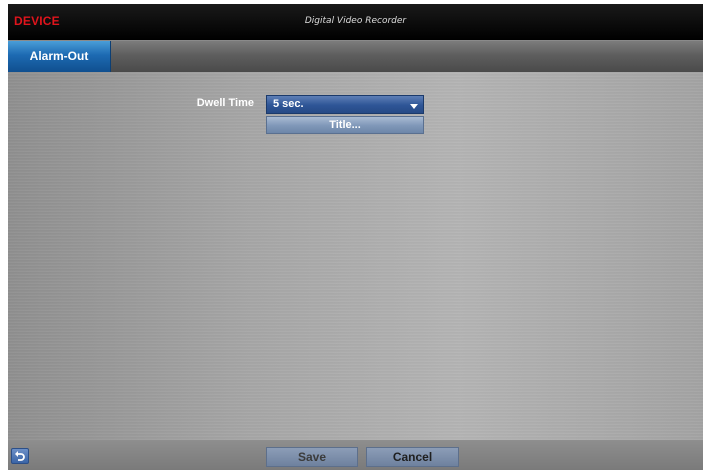  I want to click on window-title: Digital Video Recorder, so click(355, 21).